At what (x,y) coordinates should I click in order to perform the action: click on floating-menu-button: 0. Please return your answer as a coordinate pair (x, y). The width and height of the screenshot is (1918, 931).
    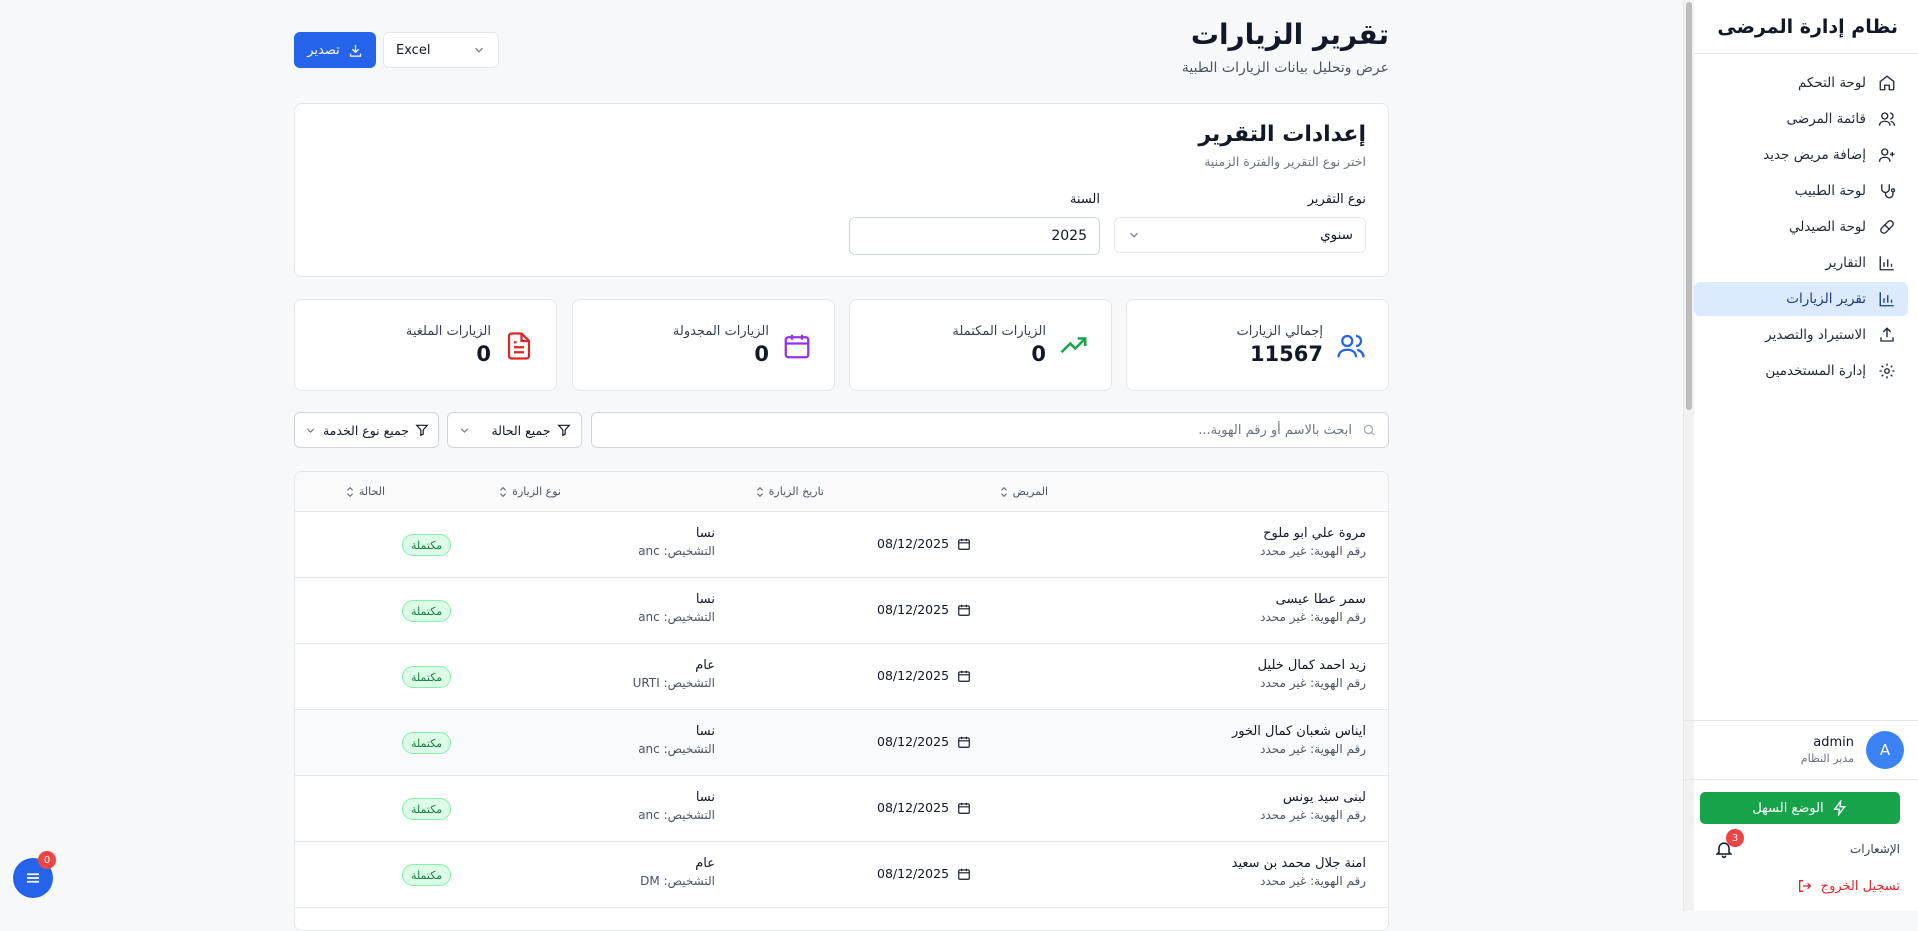
    Looking at the image, I should click on (34, 874).